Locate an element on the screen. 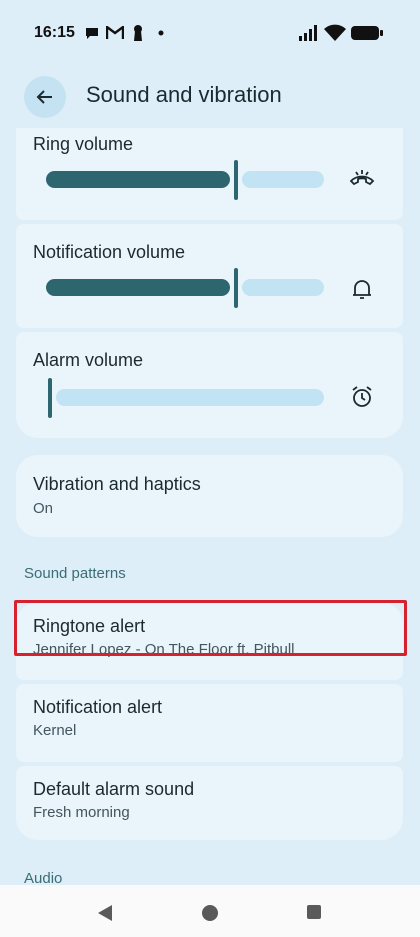 This screenshot has width=420, height=937. vibration-haptics-value: On is located at coordinates (43, 508).